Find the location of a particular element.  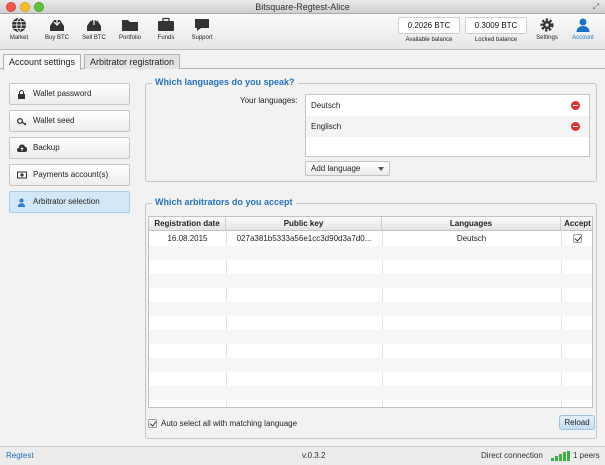

lock-icon is located at coordinates (21, 94).